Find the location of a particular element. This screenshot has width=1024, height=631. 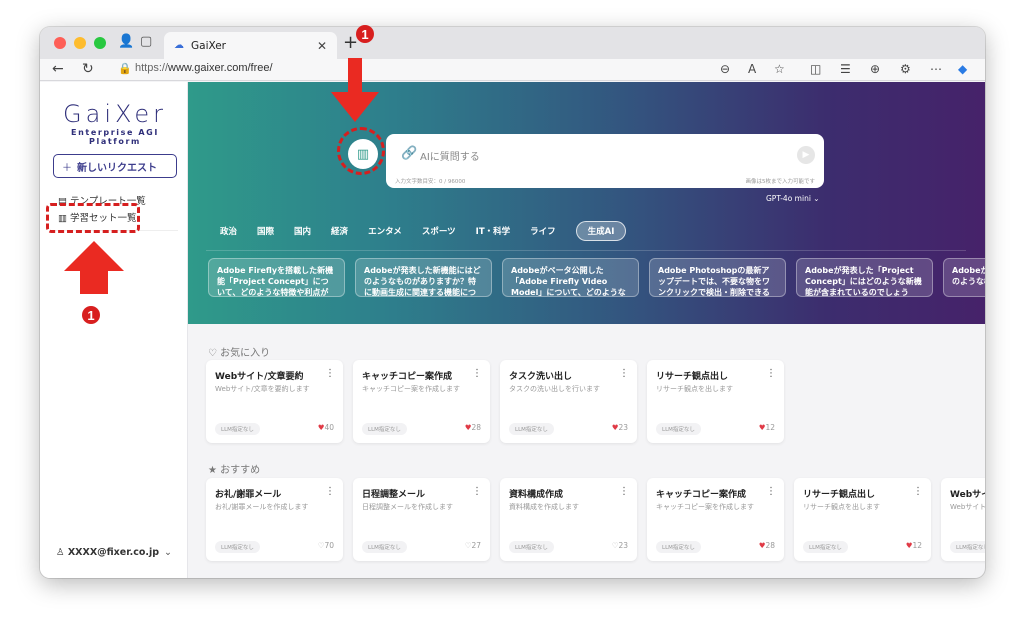

attach-clip-icon: 🔗 is located at coordinates (409, 153).